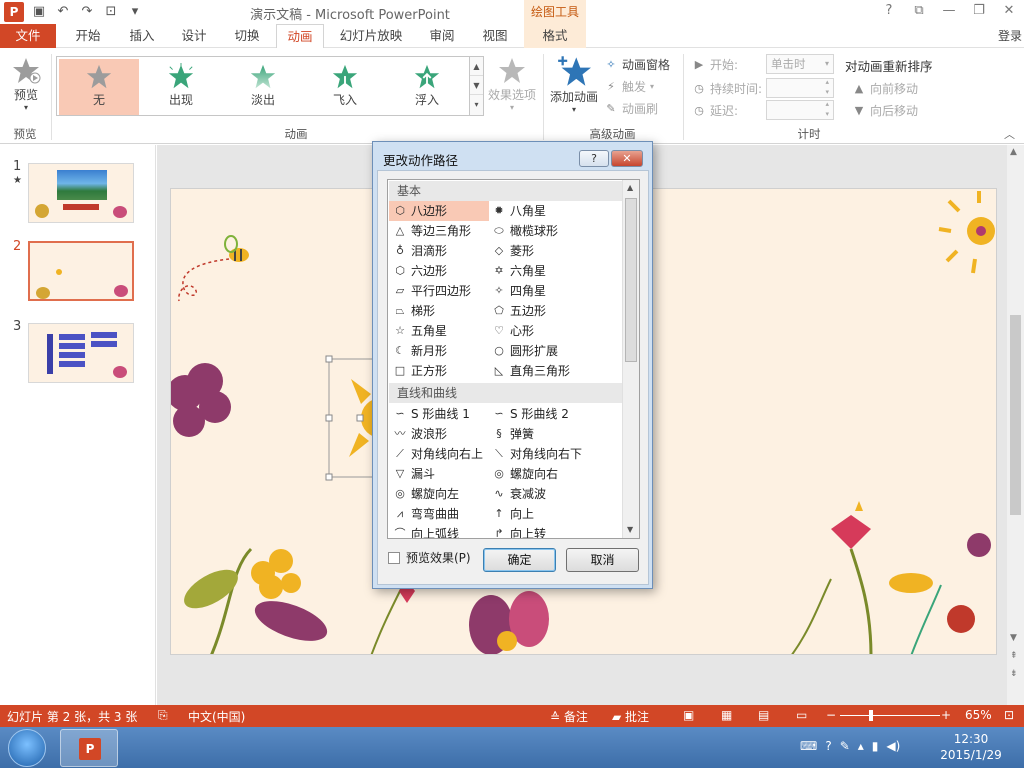 The image size is (1024, 768). Describe the element at coordinates (630, 716) in the screenshot. I see `comments-button: ▰ 批注` at that location.